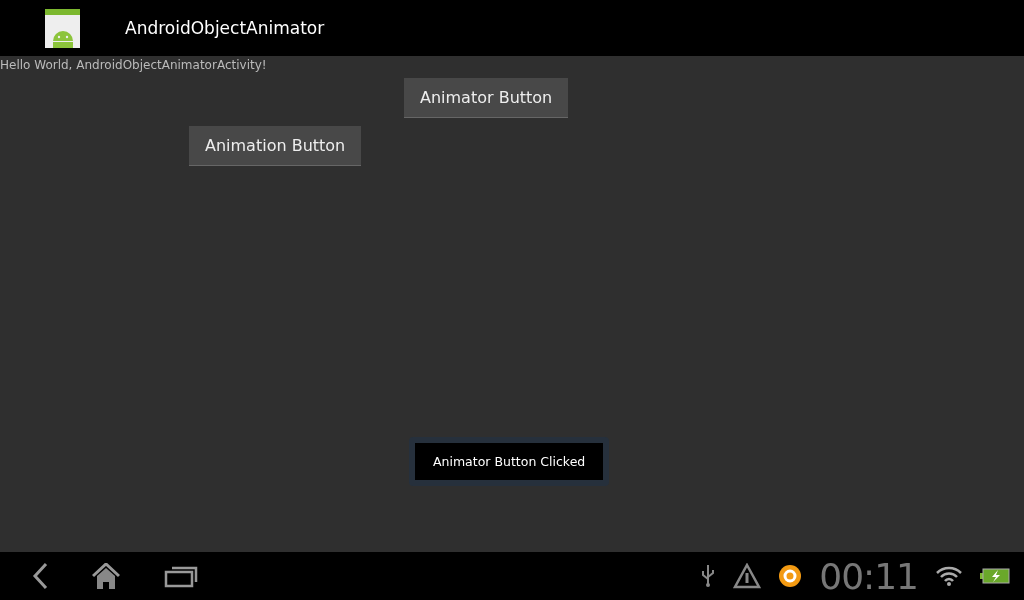  What do you see at coordinates (790, 576) in the screenshot?
I see `ring-notification-icon` at bounding box center [790, 576].